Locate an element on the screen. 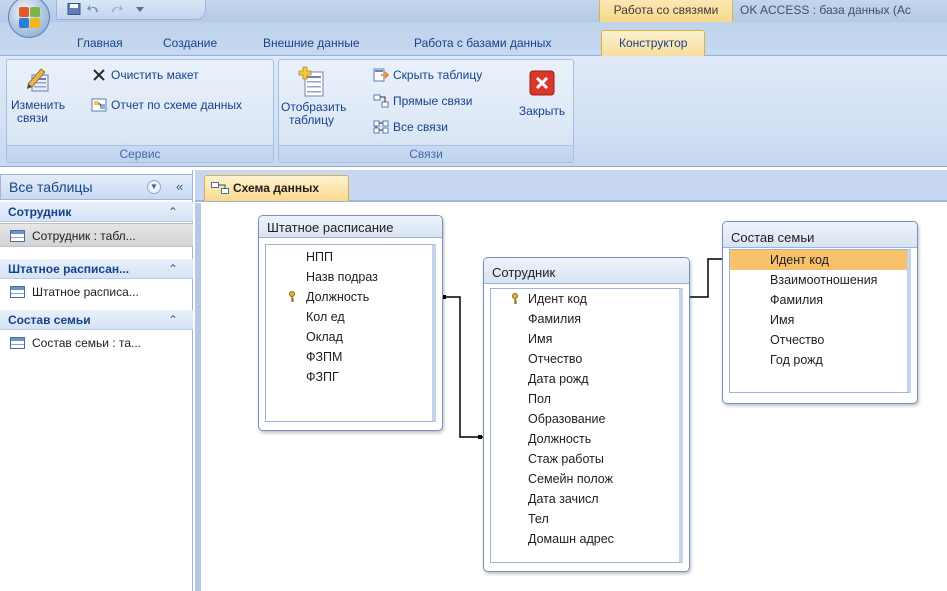 The width and height of the screenshot is (947, 591). customize-qat-icon is located at coordinates (140, 9).